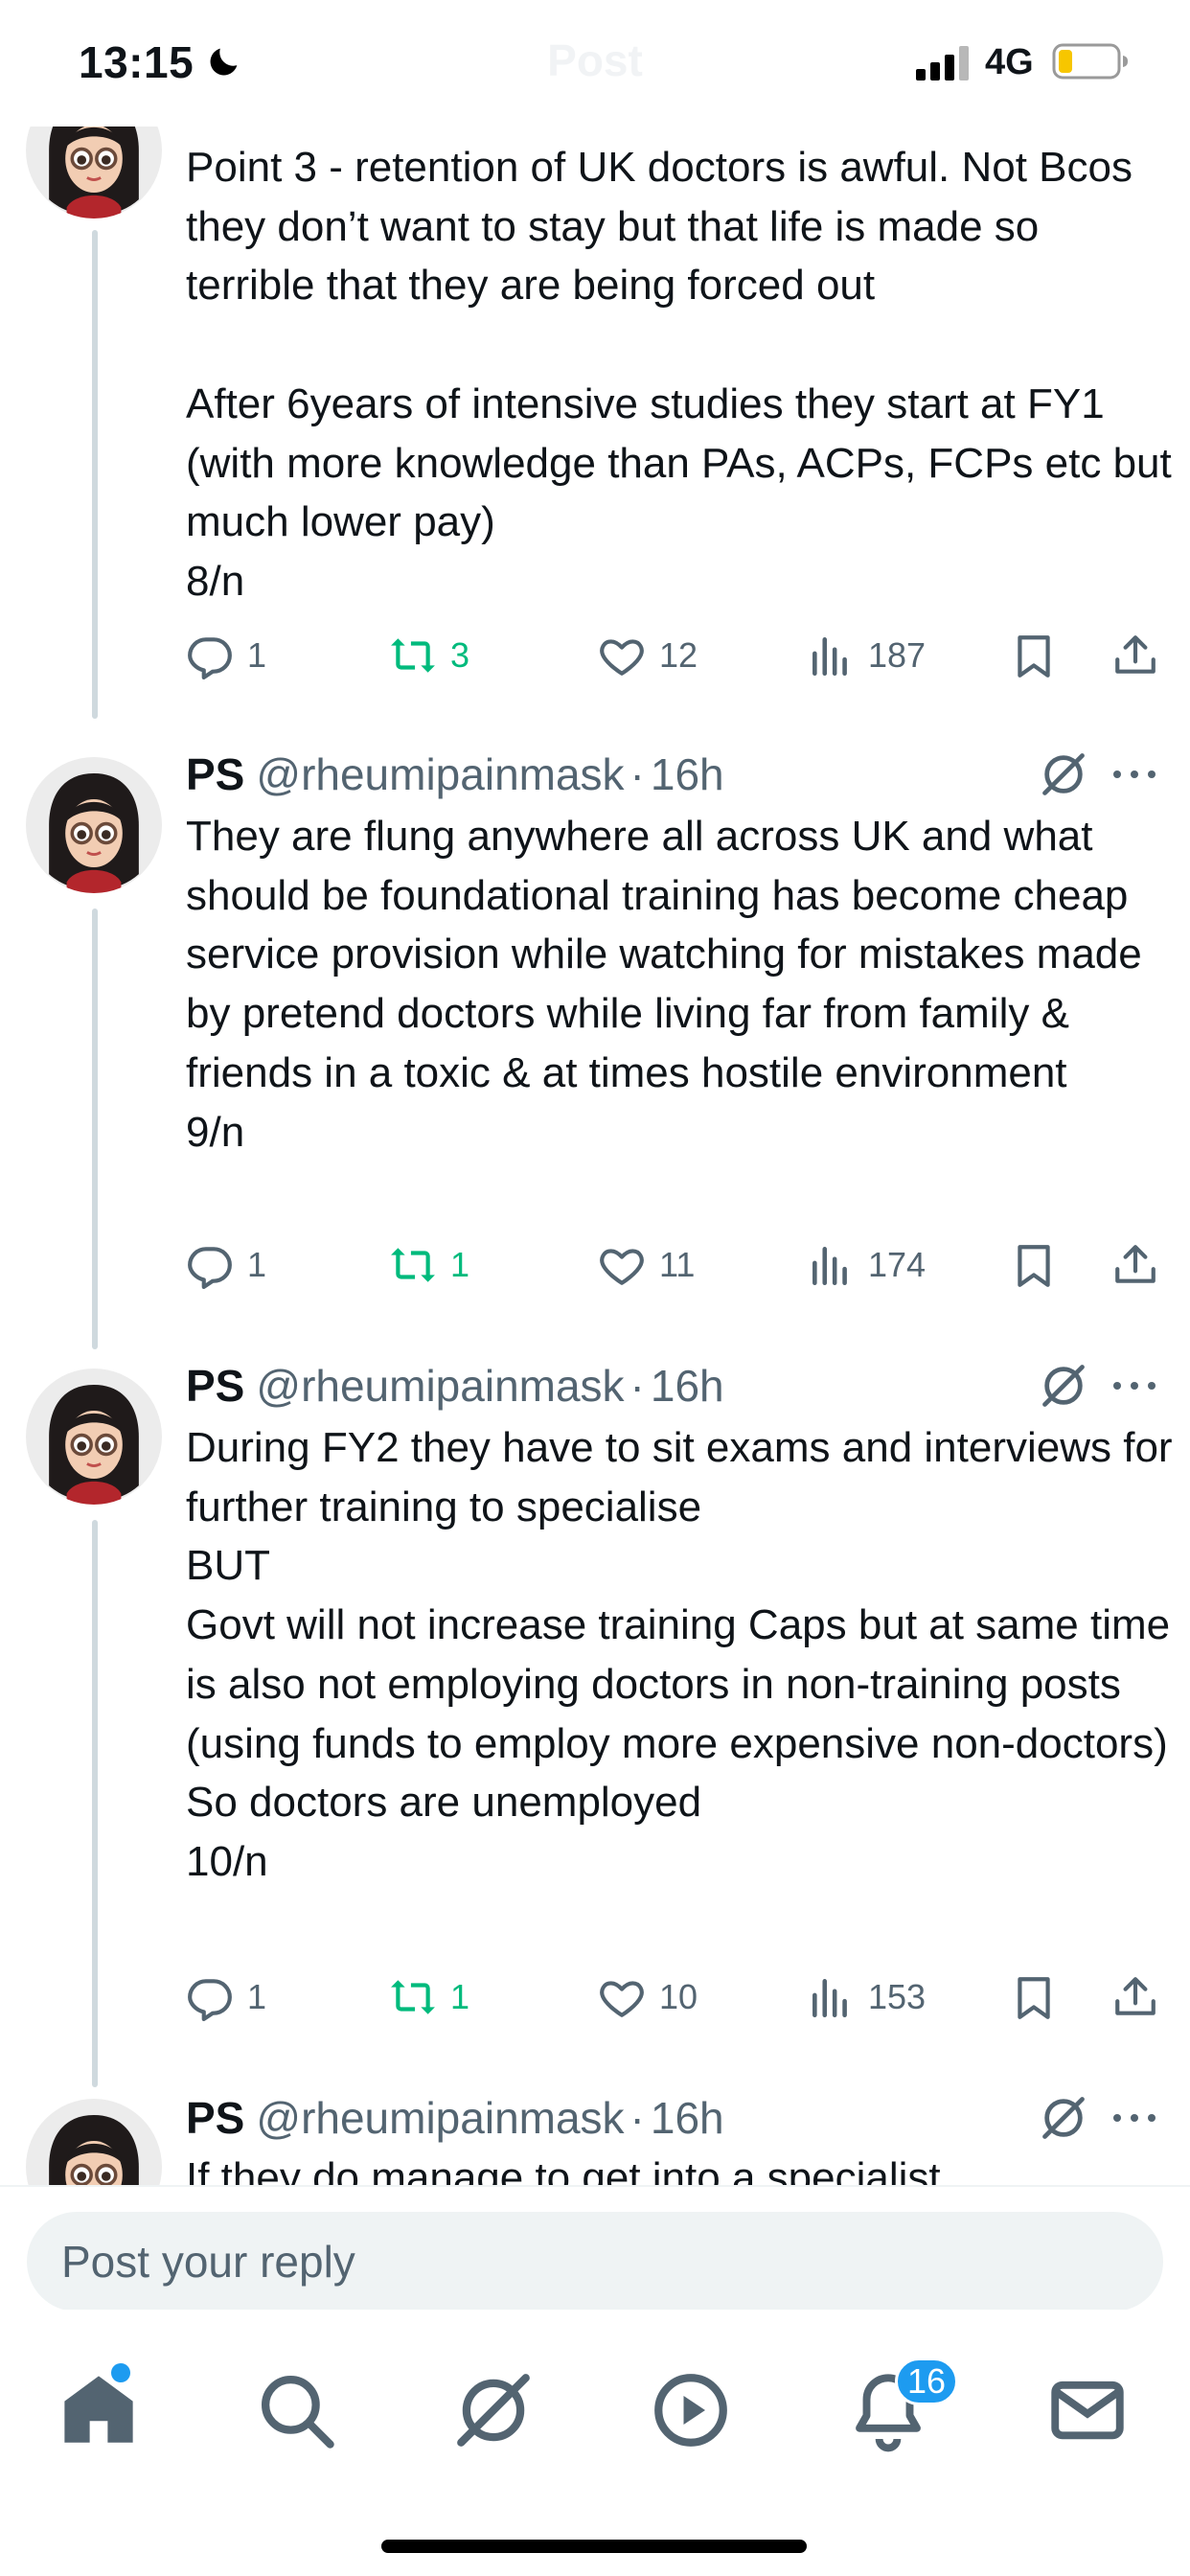 The width and height of the screenshot is (1190, 2576). I want to click on like-button: 10, so click(648, 1997).